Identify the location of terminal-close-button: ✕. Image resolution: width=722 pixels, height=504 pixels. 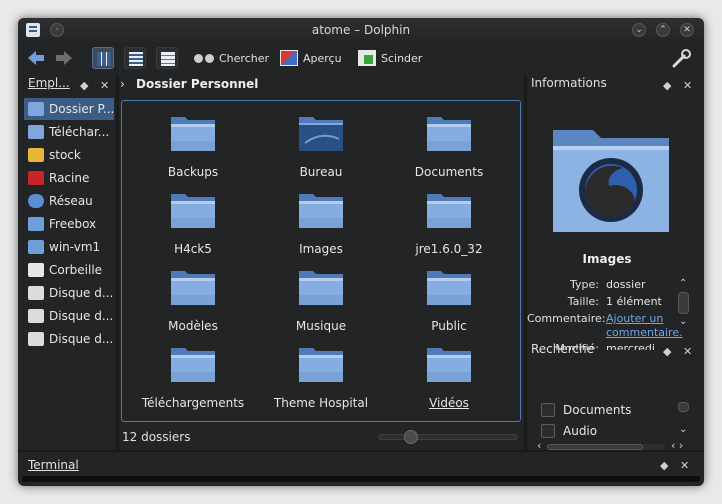
(684, 465).